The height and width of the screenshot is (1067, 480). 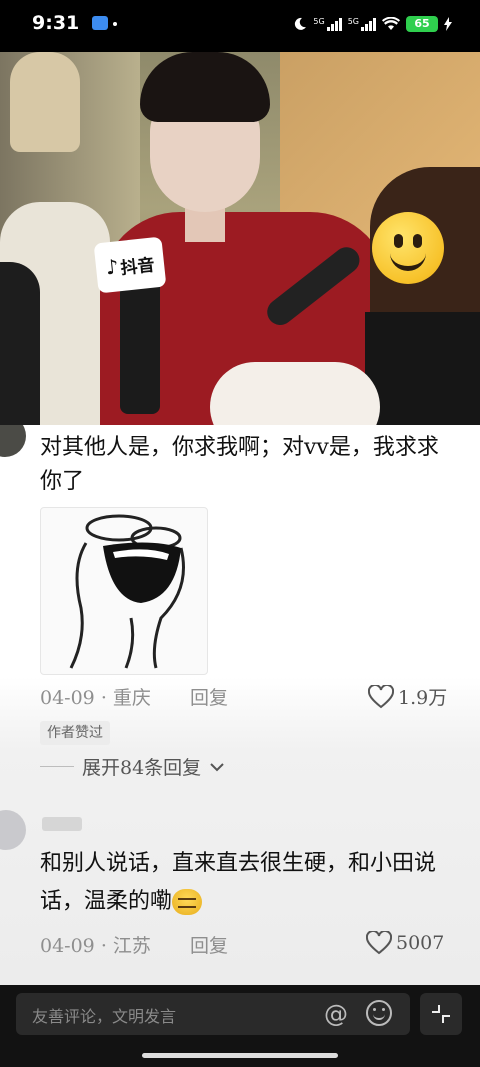 I want to click on signal-icon: 5G, so click(x=327, y=24).